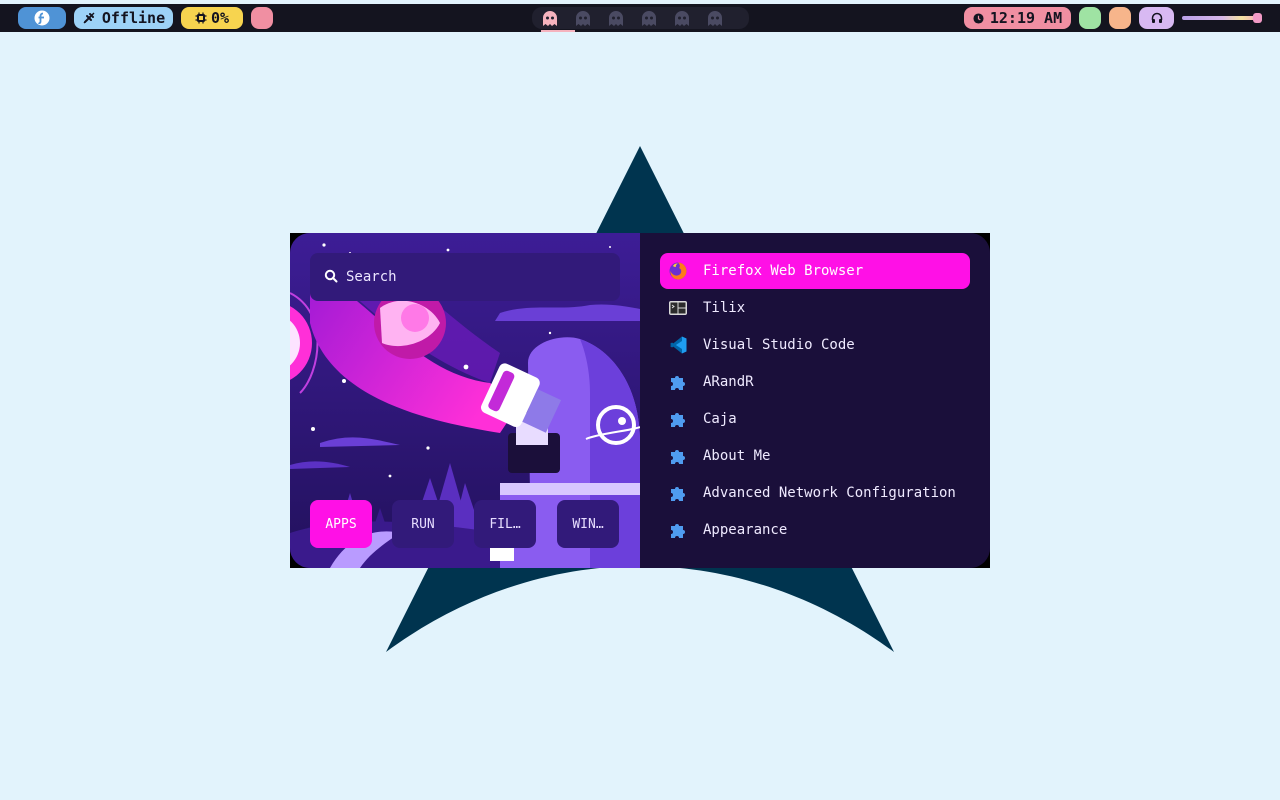  I want to click on app-label: Appearance, so click(745, 530).